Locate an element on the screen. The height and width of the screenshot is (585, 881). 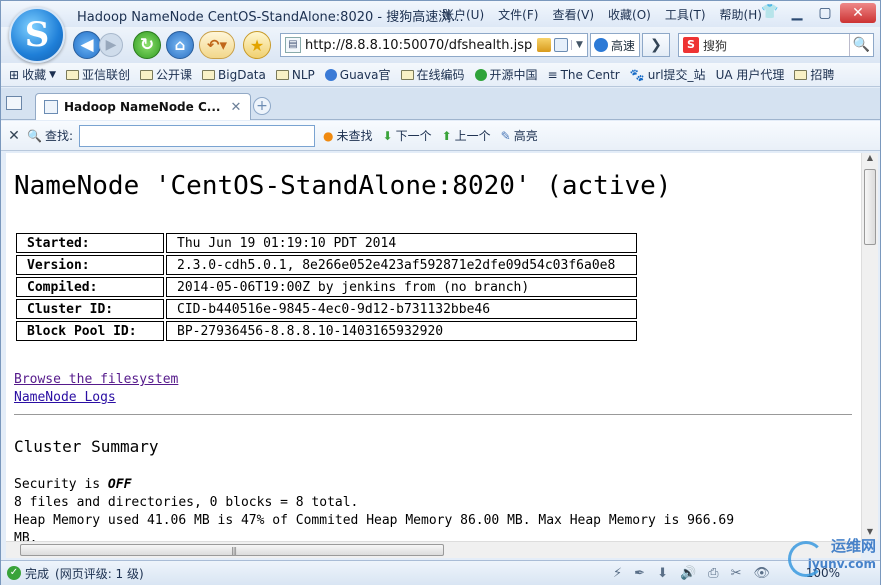
lightning-icon: ⚡ is located at coordinates (617, 573).